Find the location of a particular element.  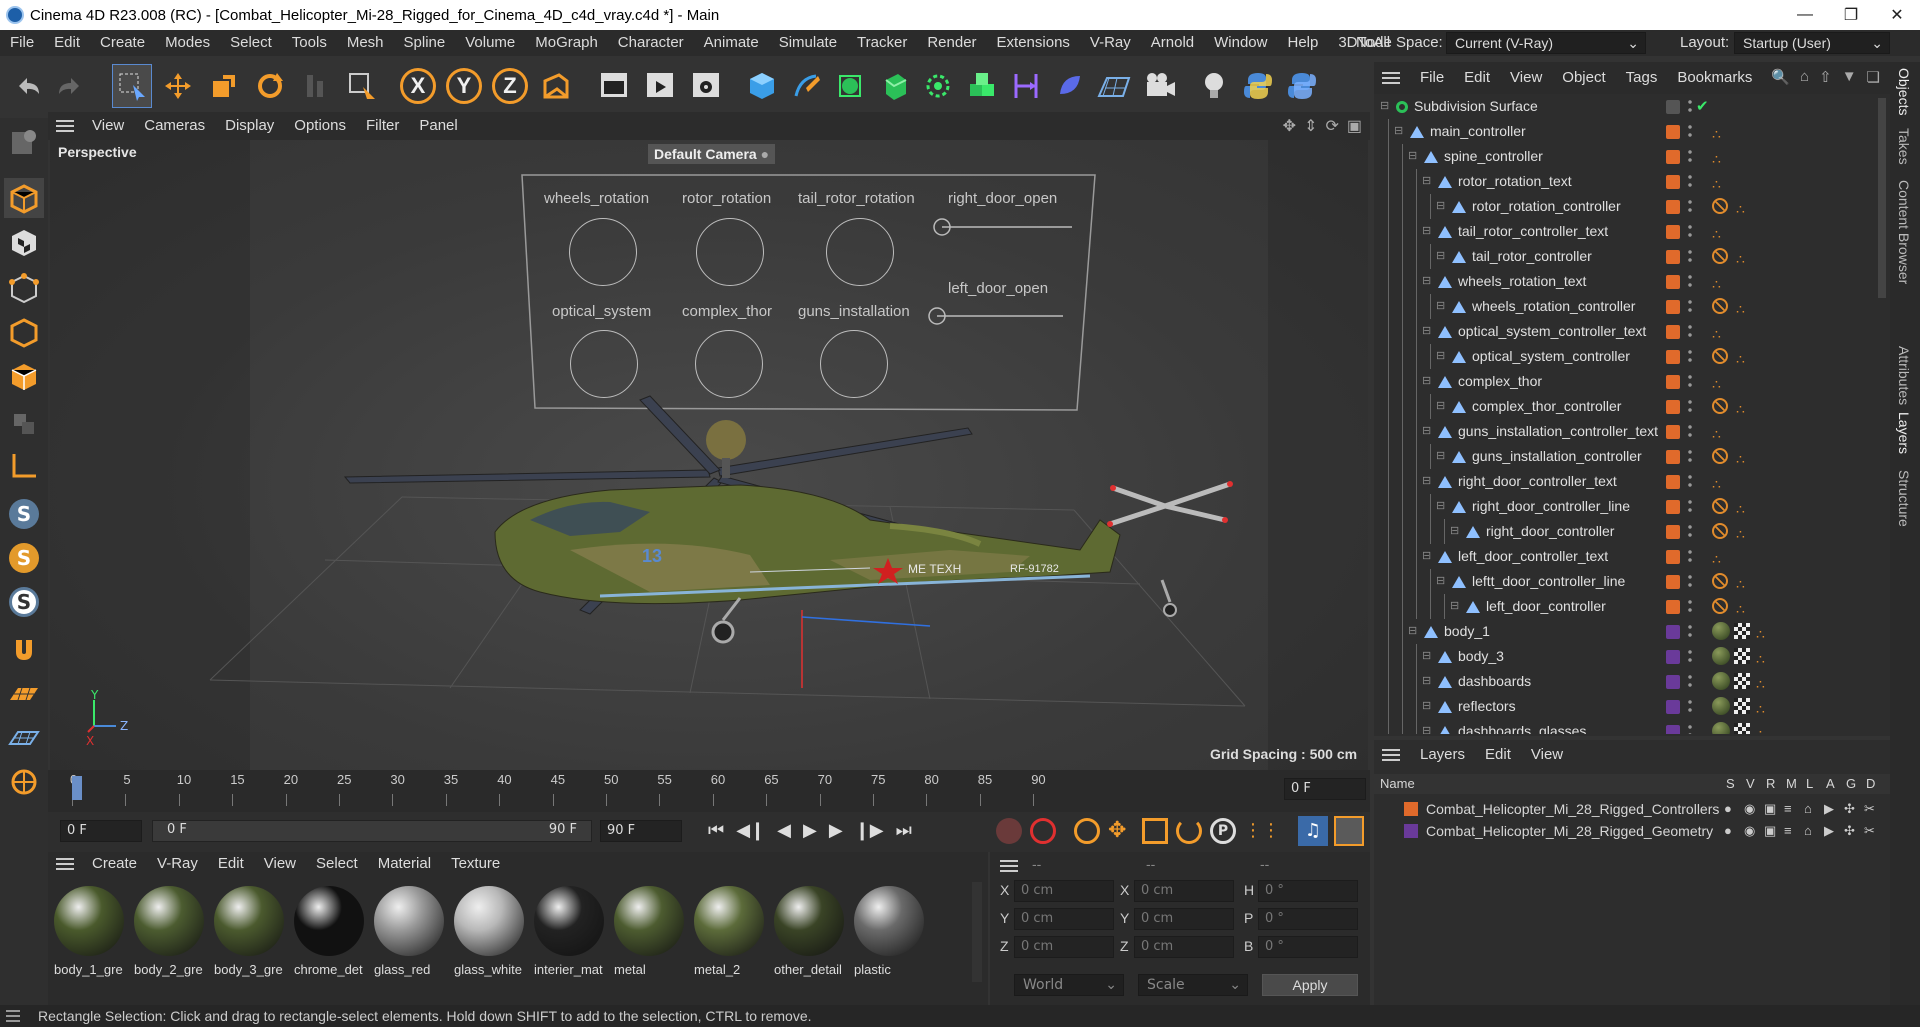

python-icon is located at coordinates (1258, 86).